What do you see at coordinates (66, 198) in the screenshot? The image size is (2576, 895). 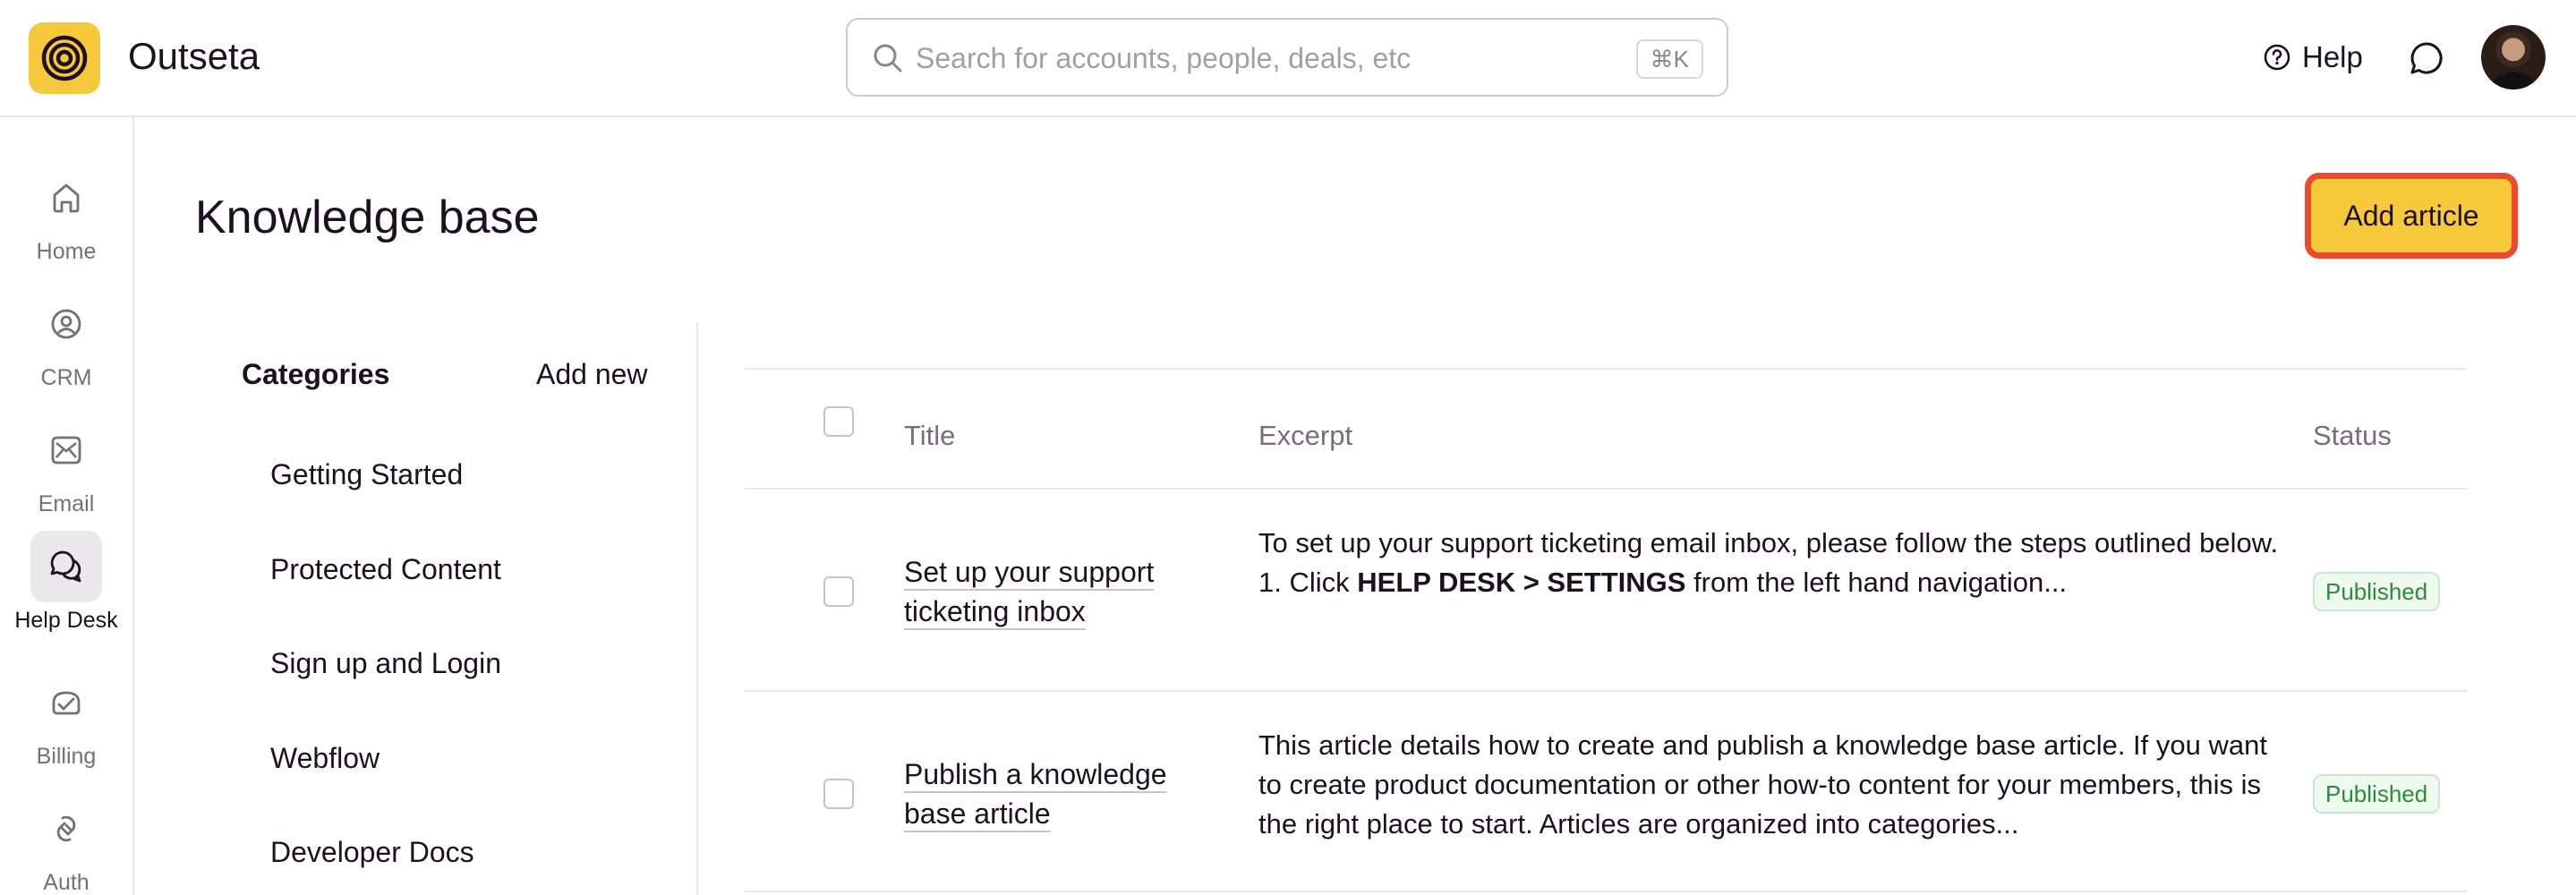 I see `home-icon` at bounding box center [66, 198].